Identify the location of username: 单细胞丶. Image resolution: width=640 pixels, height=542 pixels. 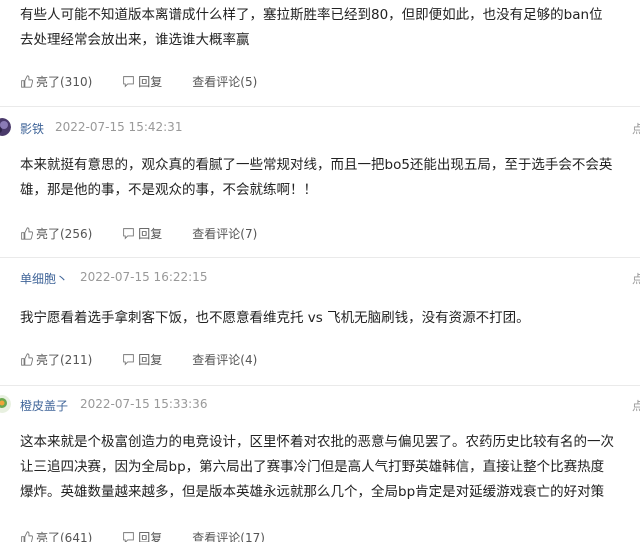
(44, 278).